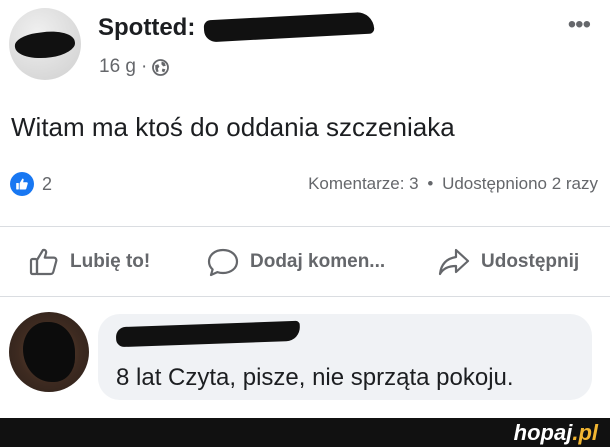 This screenshot has width=610, height=447. Describe the element at coordinates (233, 127) in the screenshot. I see `post-text: Witam ma ktoś do oddania szczeniaka` at that location.